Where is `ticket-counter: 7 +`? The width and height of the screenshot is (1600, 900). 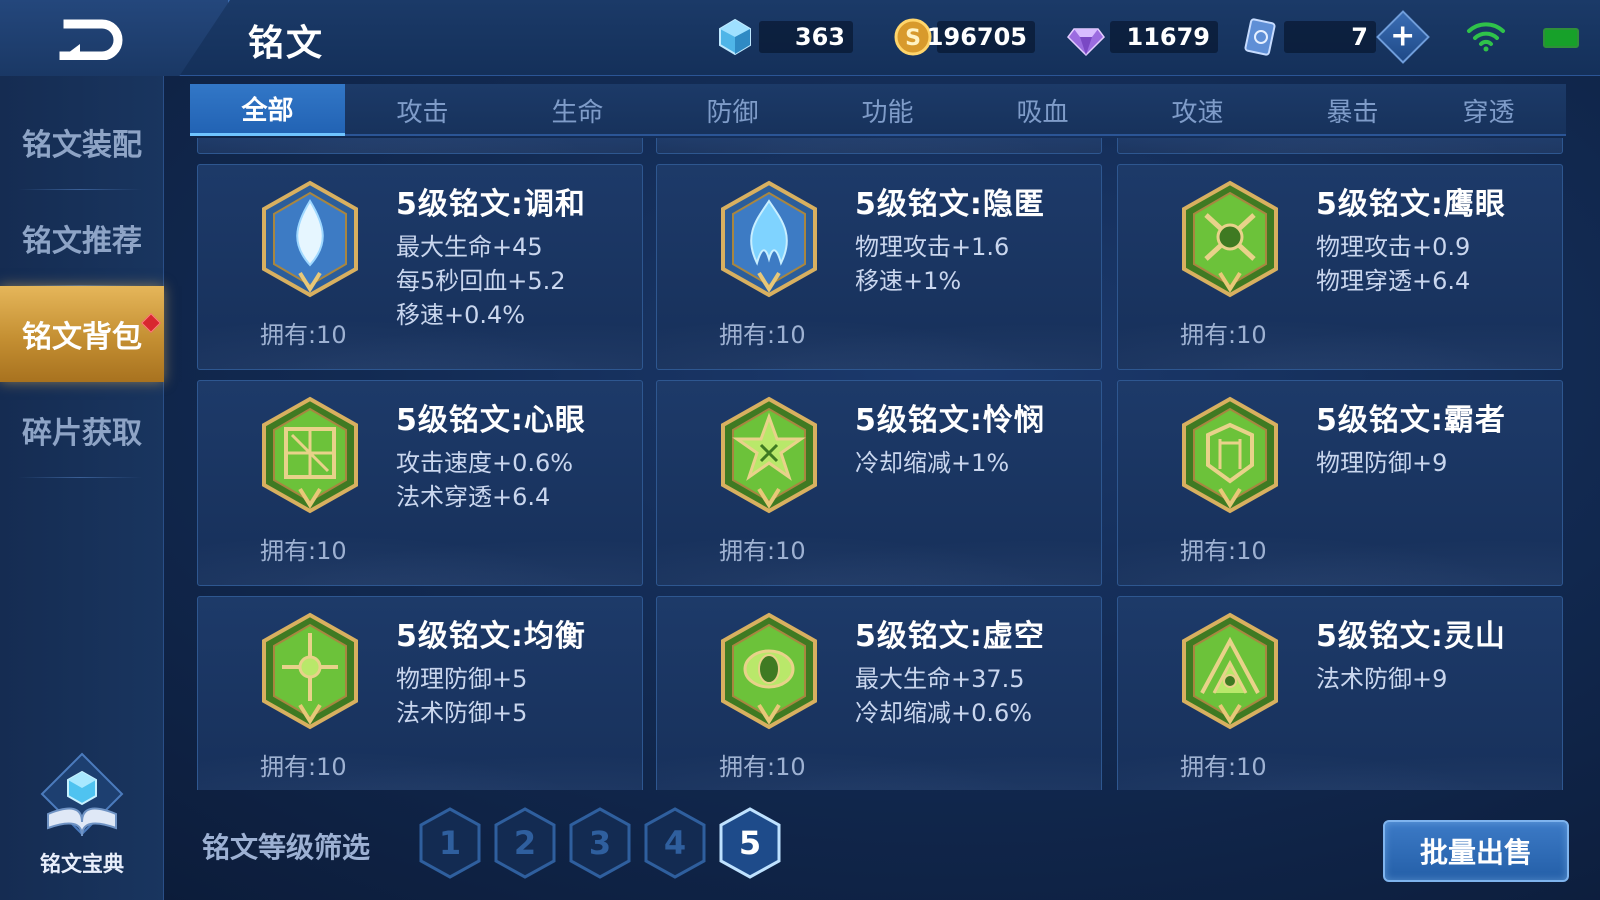 ticket-counter: 7 + is located at coordinates (1335, 37).